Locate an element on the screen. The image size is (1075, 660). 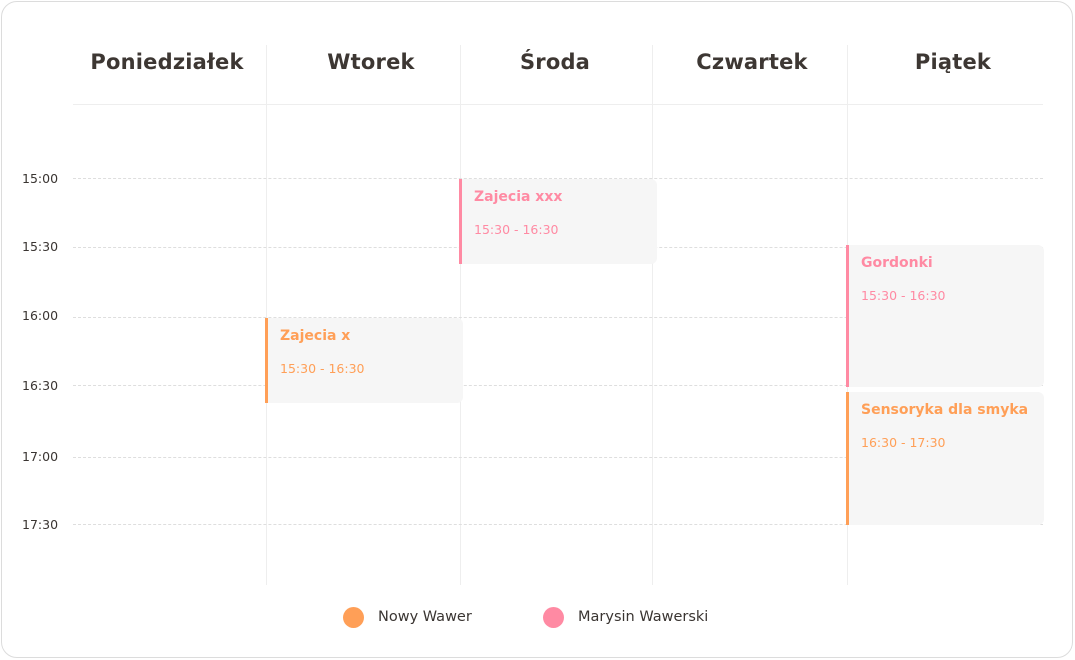
event-title: Gordonki is located at coordinates (897, 263).